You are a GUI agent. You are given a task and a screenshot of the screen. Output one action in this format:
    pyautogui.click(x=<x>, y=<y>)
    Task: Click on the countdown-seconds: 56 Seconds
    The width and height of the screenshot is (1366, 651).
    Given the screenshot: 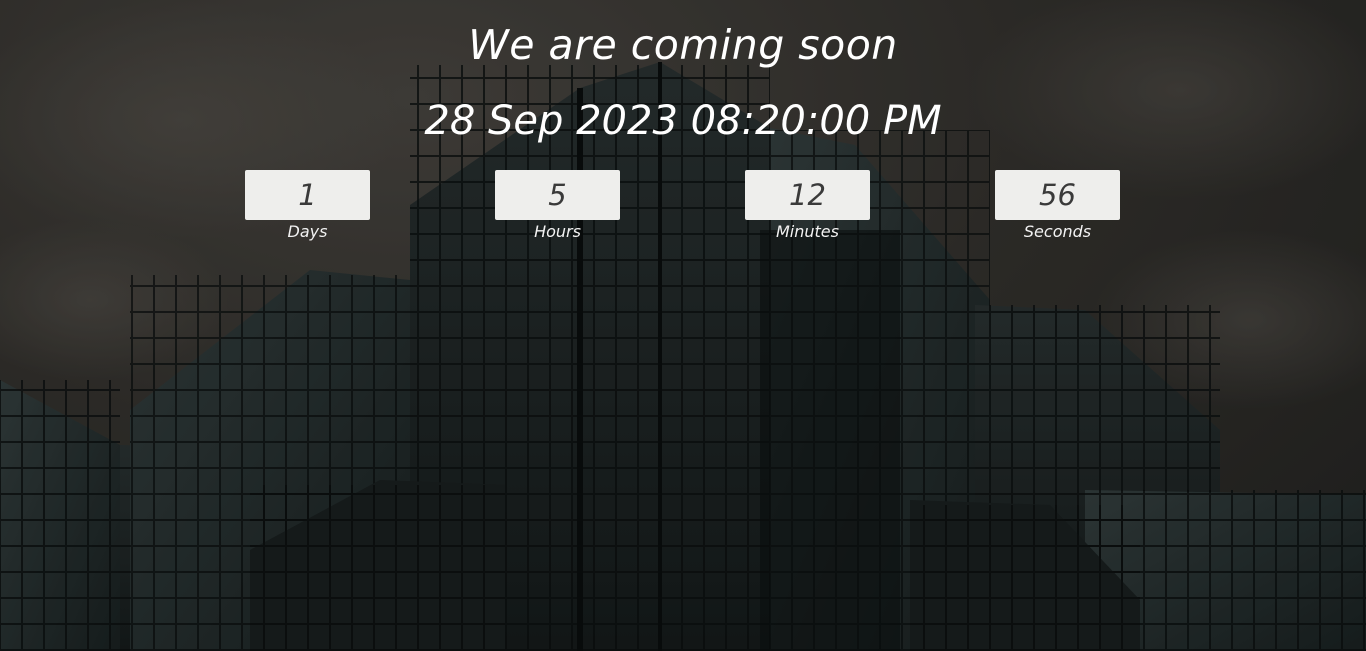 What is the action you would take?
    pyautogui.click(x=1057, y=205)
    